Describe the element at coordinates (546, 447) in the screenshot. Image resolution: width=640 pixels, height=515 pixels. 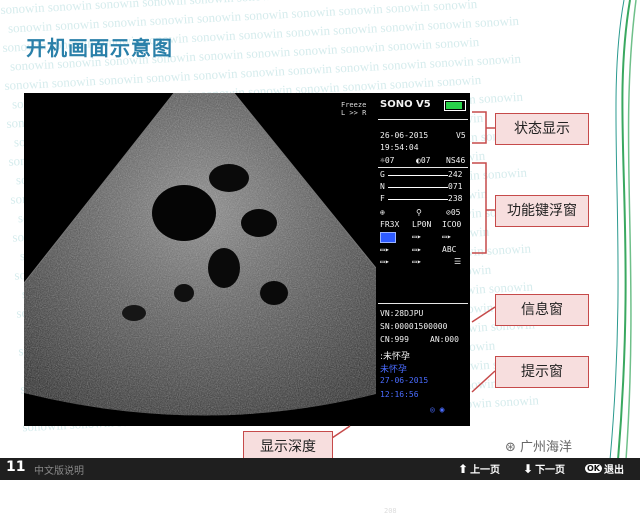
I see `brand-name: 广州海洋` at that location.